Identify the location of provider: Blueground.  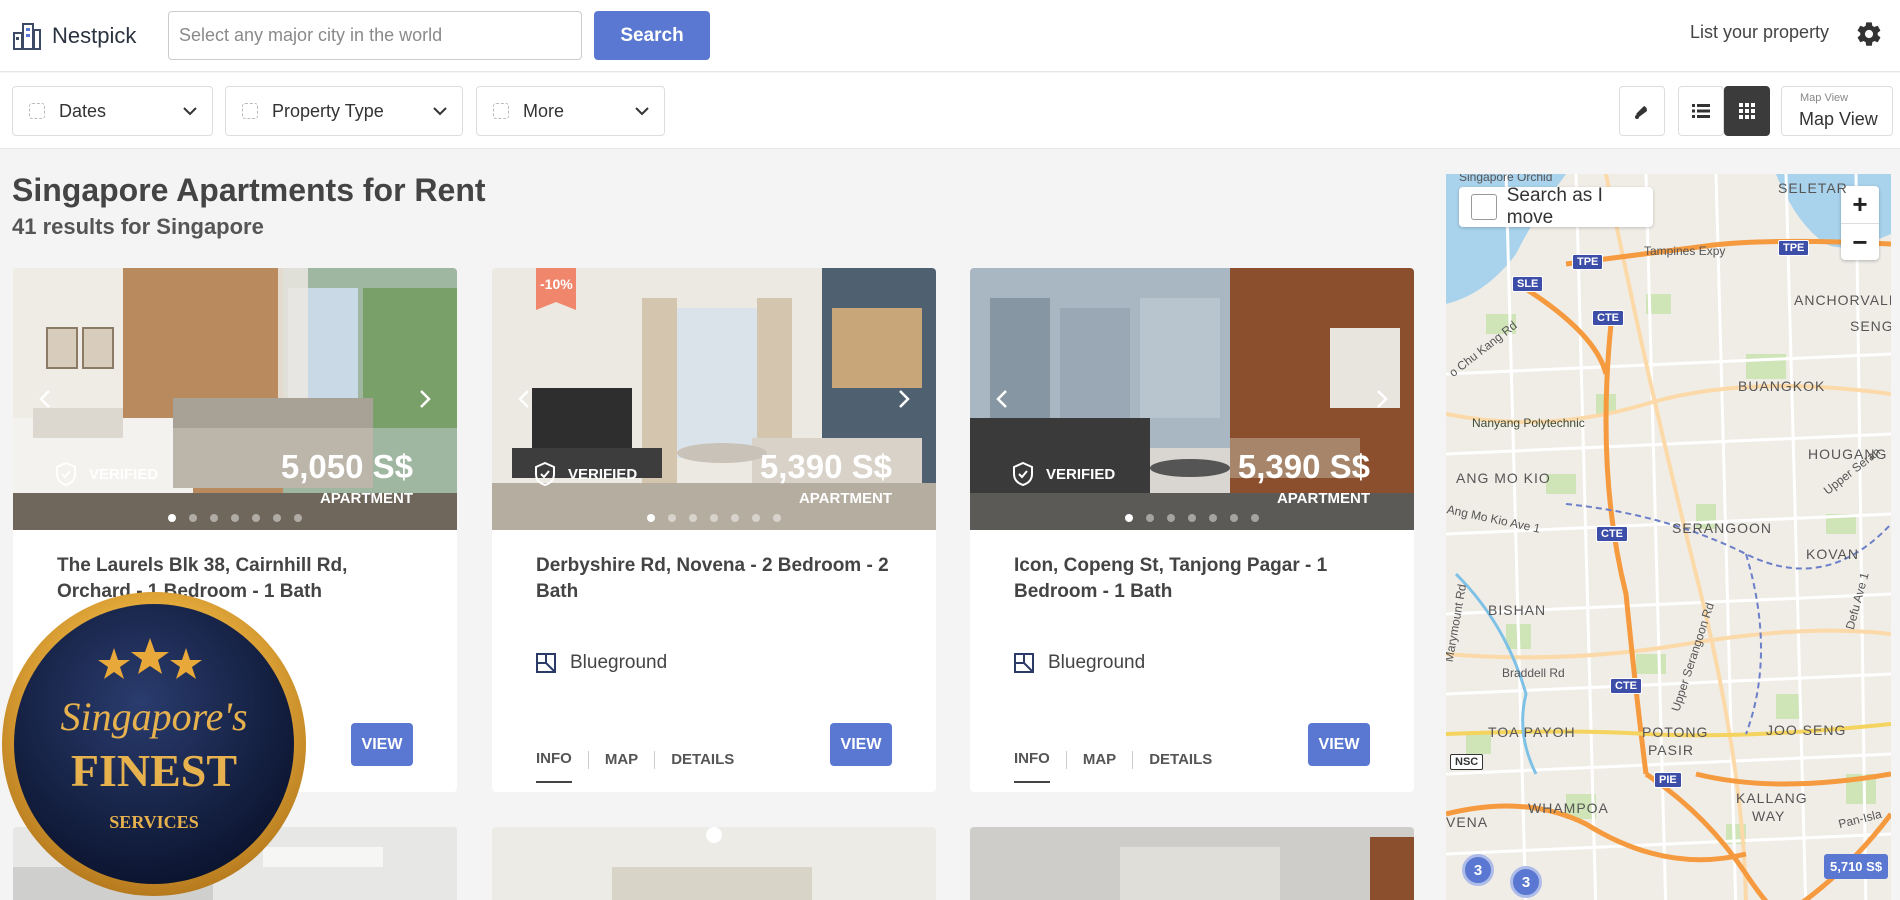
(601, 663).